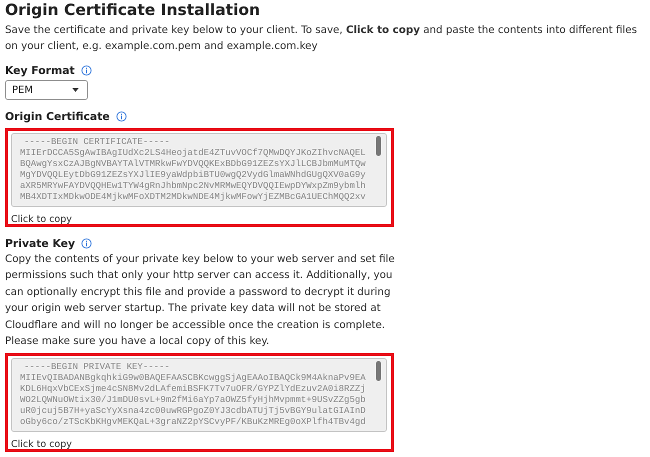  I want to click on field-label: Private Key, so click(40, 243).